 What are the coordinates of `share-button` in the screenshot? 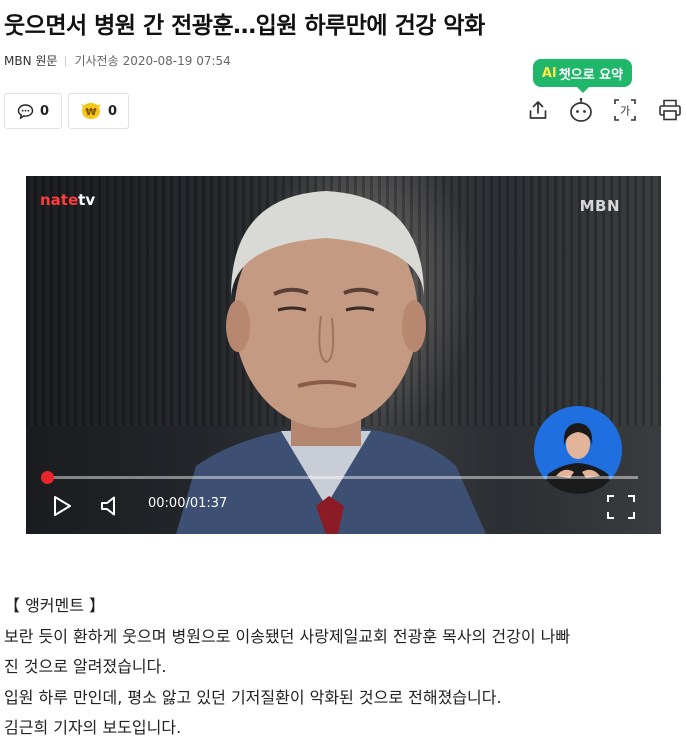 It's located at (538, 110).